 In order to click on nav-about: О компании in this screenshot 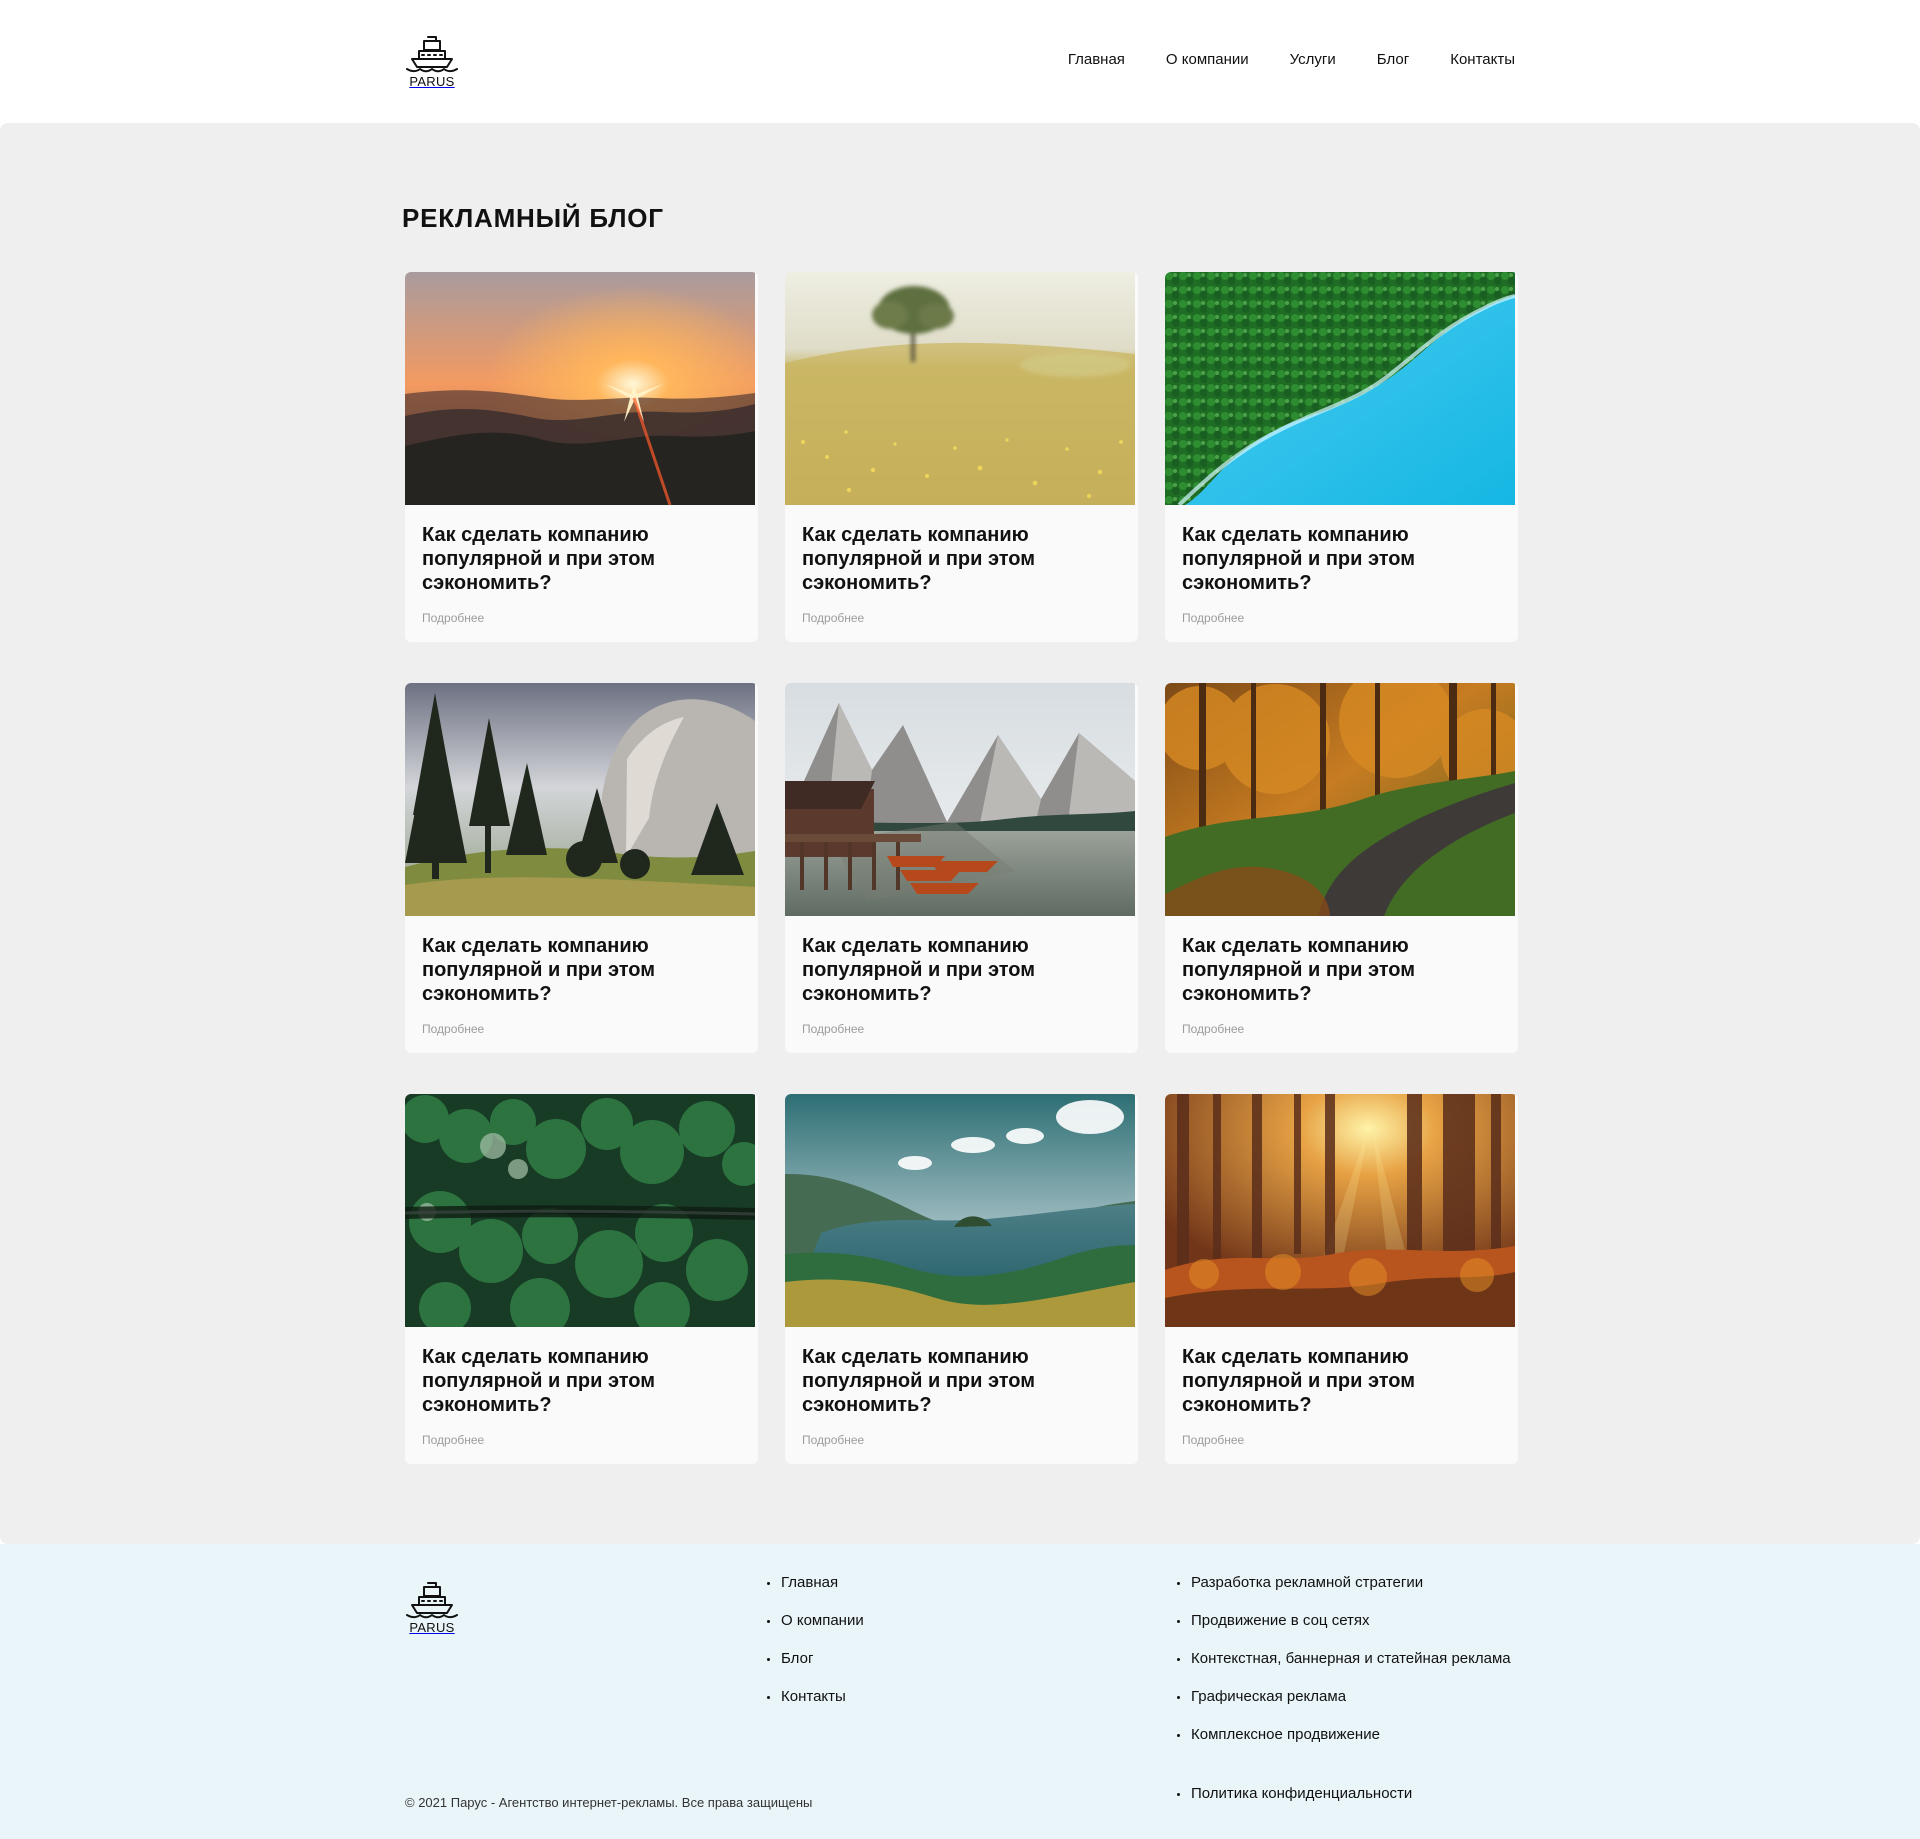, I will do `click(1207, 60)`.